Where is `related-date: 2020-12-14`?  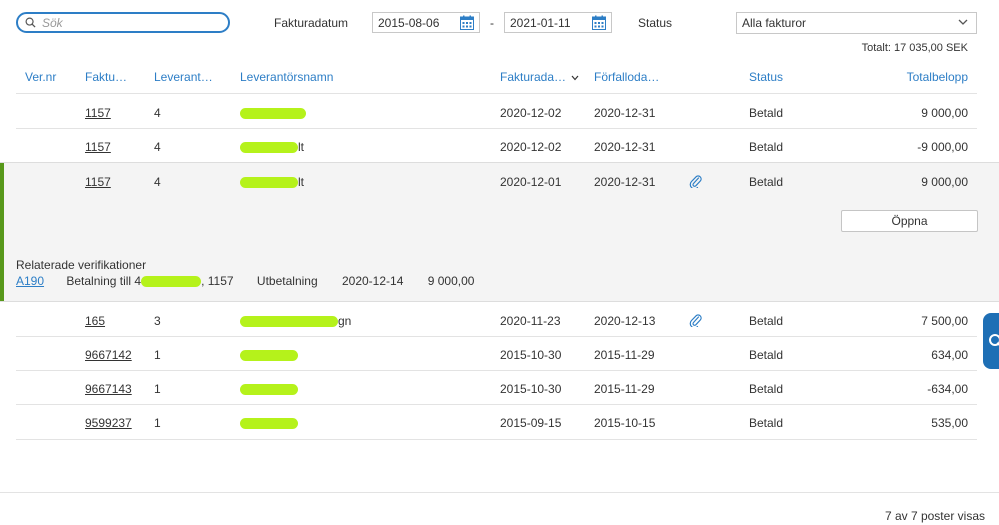 related-date: 2020-12-14 is located at coordinates (372, 281).